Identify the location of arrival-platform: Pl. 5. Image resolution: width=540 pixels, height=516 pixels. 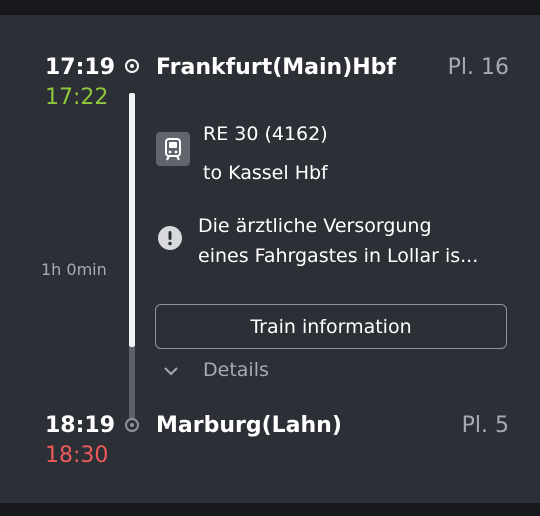
(485, 425).